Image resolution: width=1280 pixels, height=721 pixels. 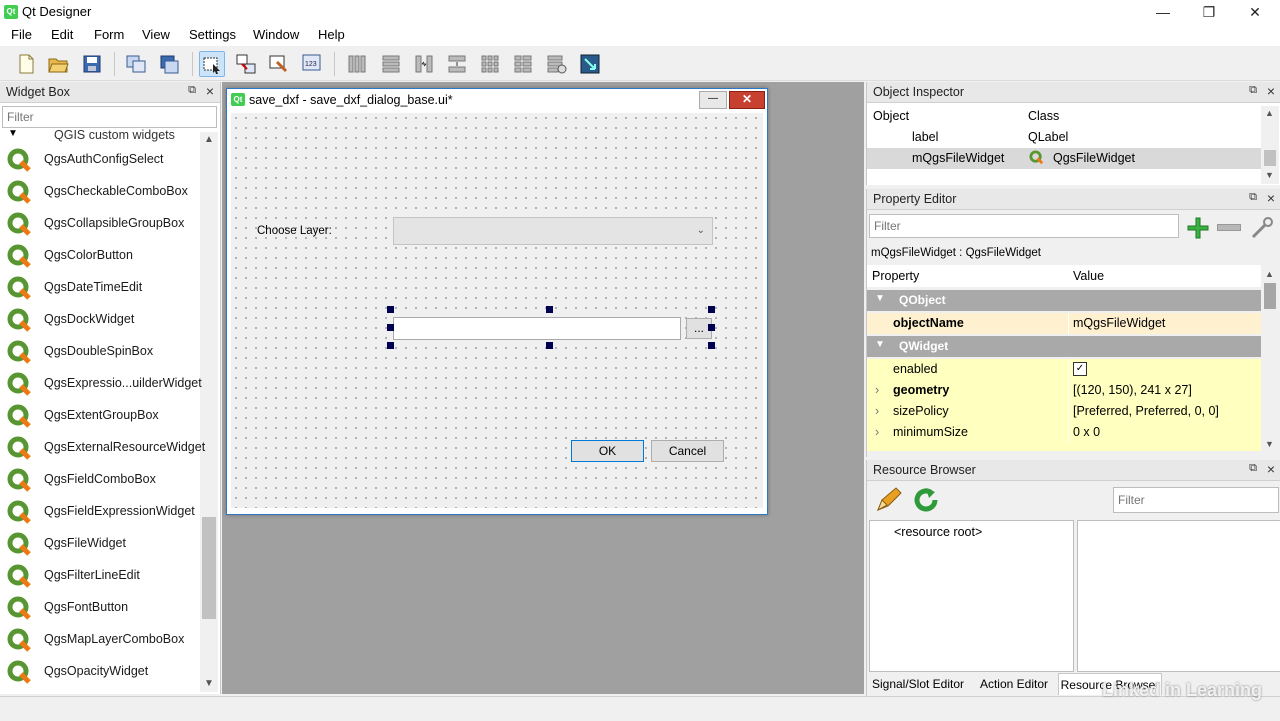 I want to click on column-header-property: Property, so click(x=895, y=276).